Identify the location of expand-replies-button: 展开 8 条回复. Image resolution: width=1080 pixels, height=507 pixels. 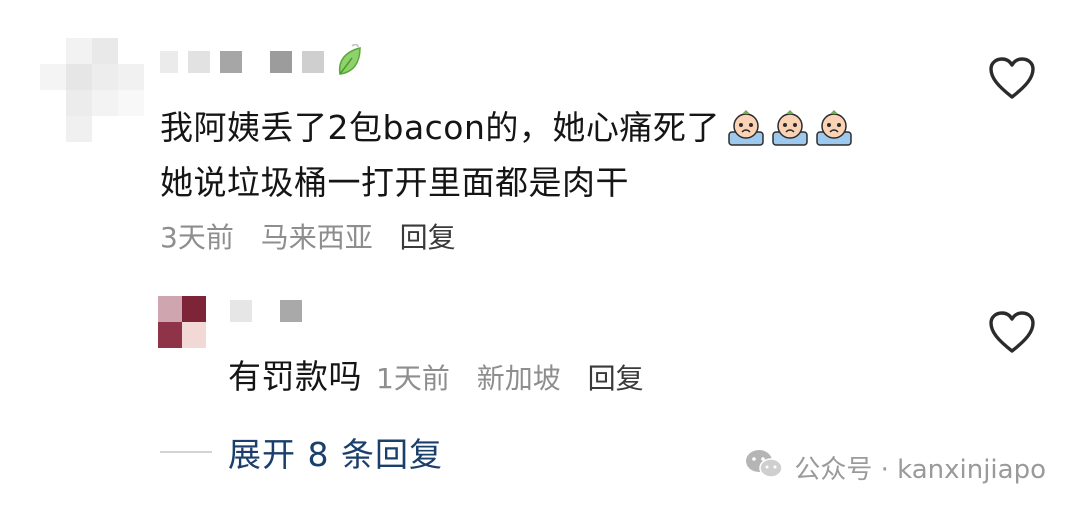
(335, 452).